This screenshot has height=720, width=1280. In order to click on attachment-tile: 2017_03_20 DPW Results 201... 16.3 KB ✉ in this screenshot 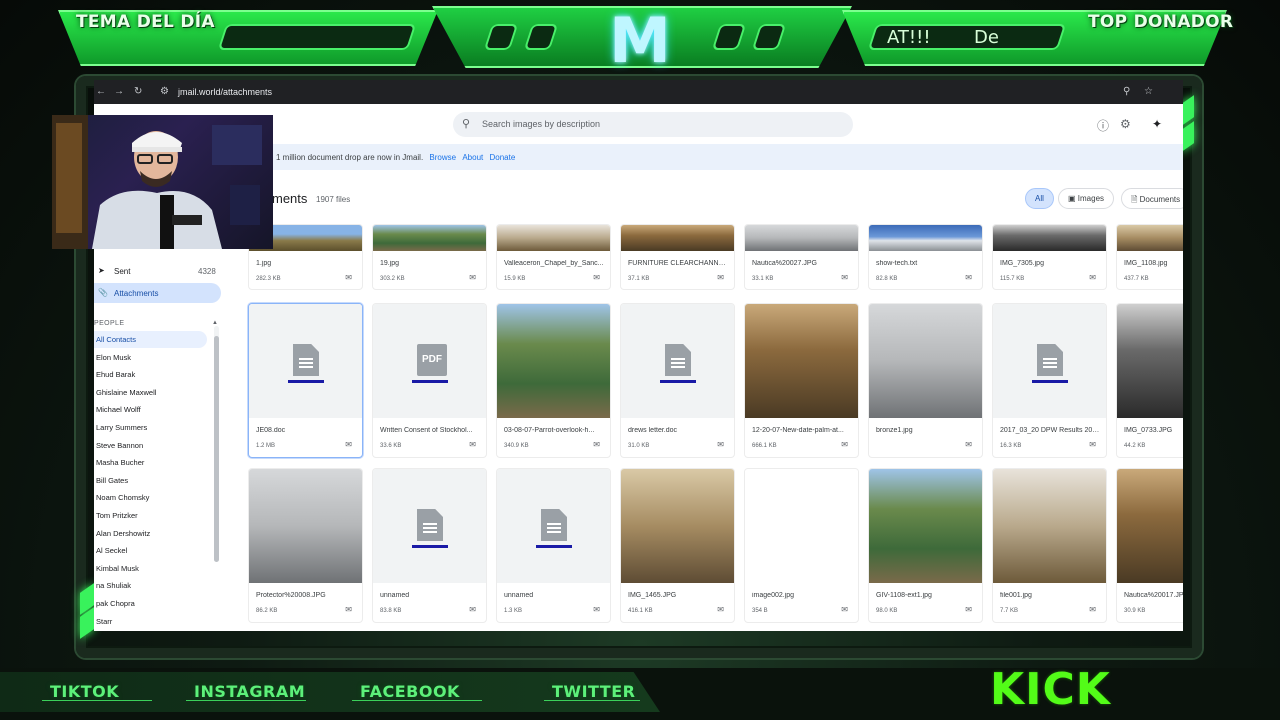, I will do `click(1049, 380)`.